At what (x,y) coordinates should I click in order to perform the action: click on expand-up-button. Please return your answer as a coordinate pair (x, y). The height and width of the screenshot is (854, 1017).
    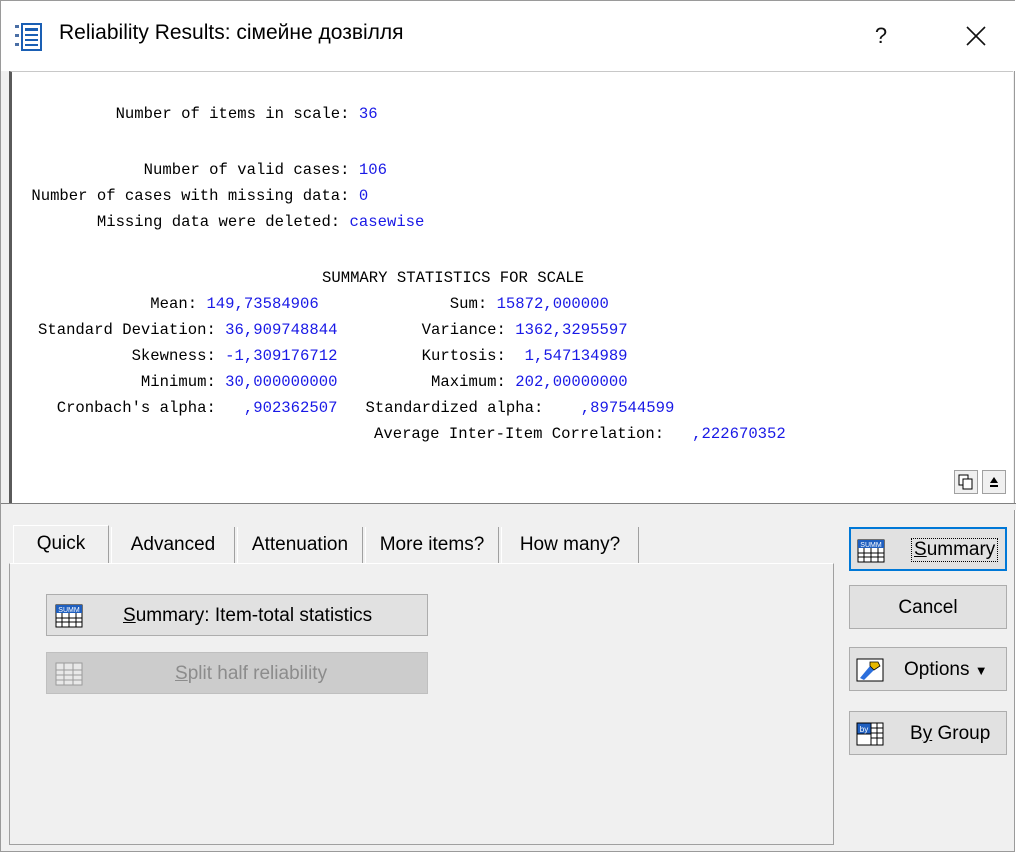
    Looking at the image, I should click on (994, 482).